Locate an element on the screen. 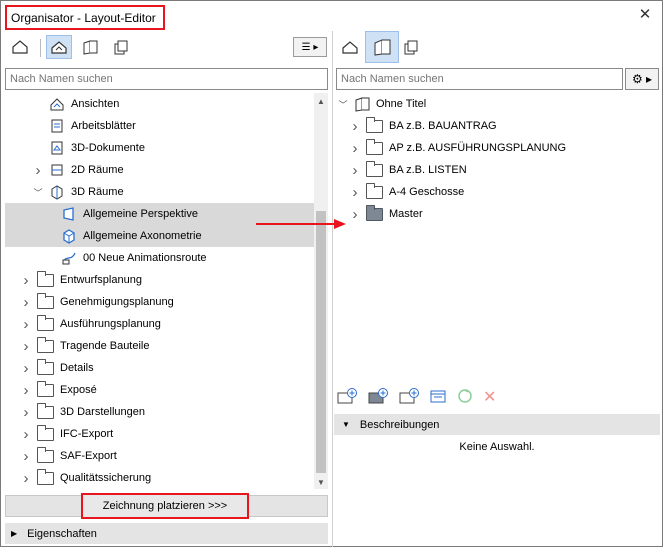 Image resolution: width=663 pixels, height=547 pixels. view-map-tree-item-content: Details is located at coordinates (65, 366).